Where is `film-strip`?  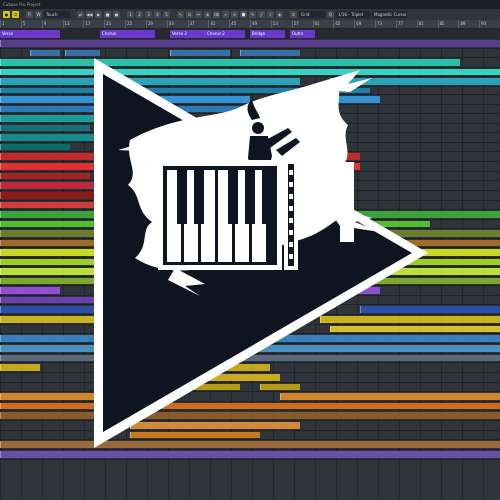
film-strip is located at coordinates (291, 215).